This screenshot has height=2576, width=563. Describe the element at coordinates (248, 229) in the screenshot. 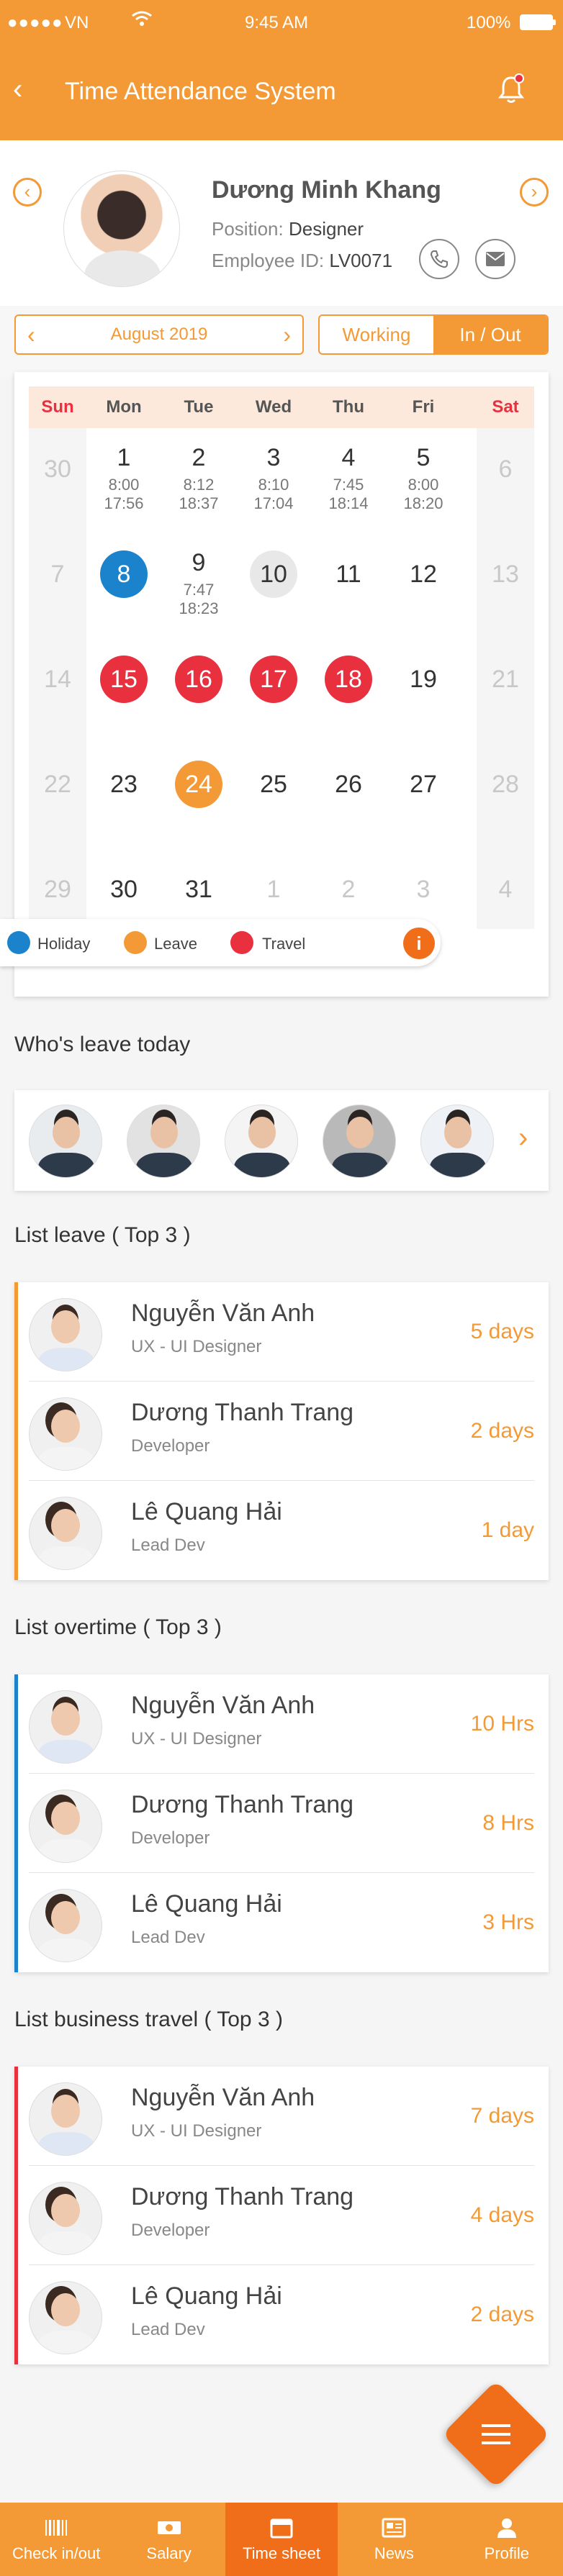

I see `position-label: Position:` at that location.